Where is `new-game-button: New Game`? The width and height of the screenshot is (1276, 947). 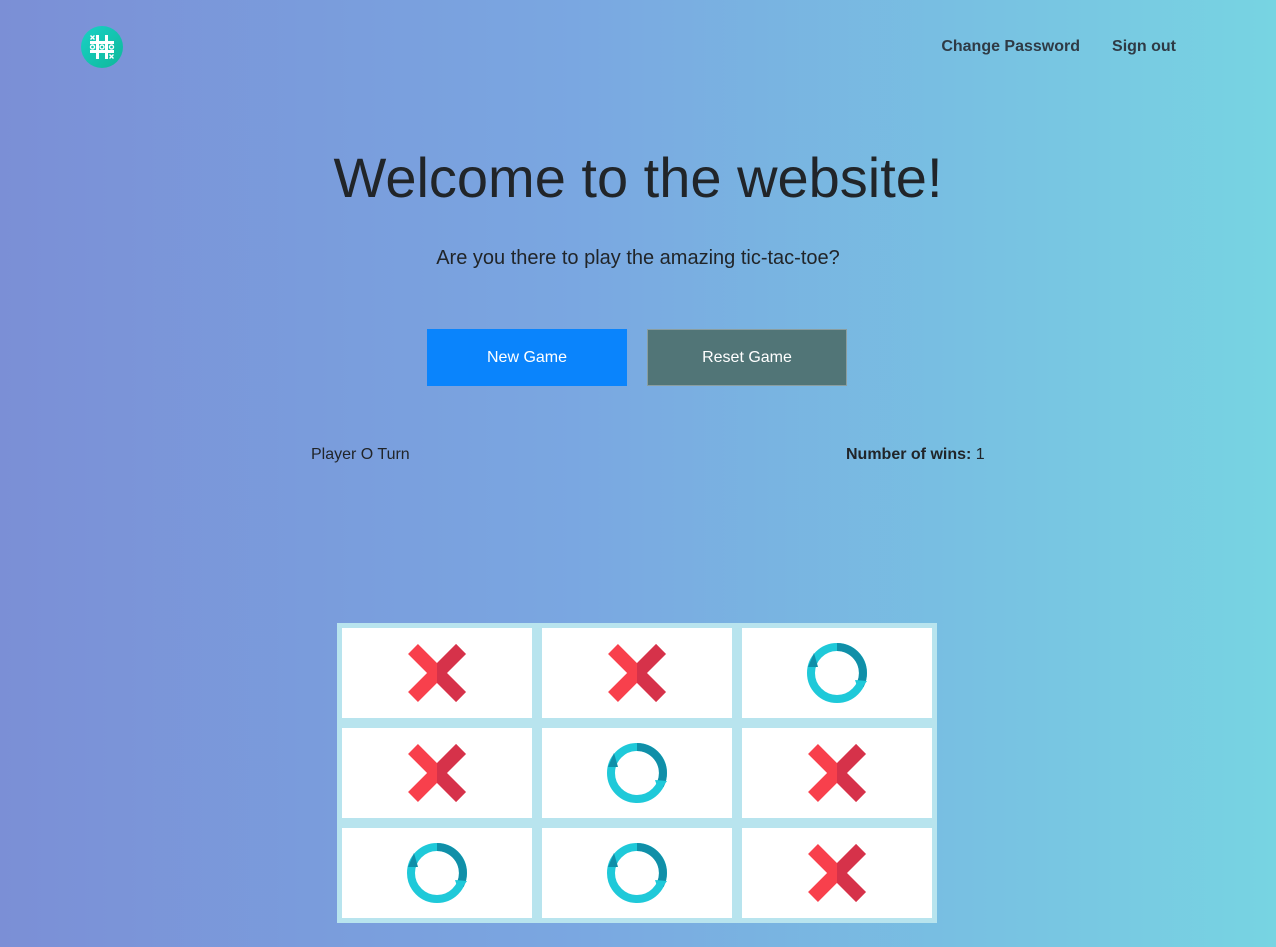 new-game-button: New Game is located at coordinates (527, 357).